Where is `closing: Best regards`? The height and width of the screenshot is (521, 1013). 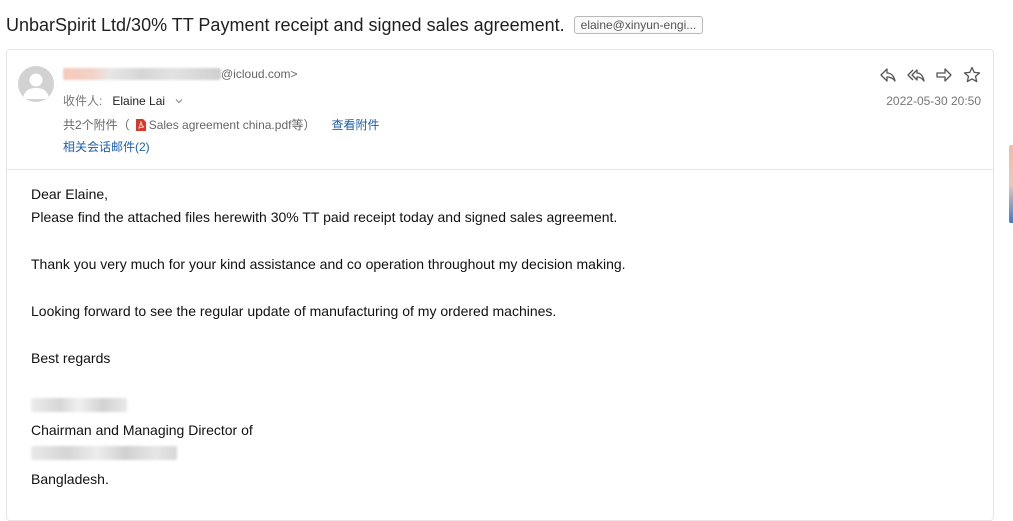
closing: Best regards is located at coordinates (71, 357).